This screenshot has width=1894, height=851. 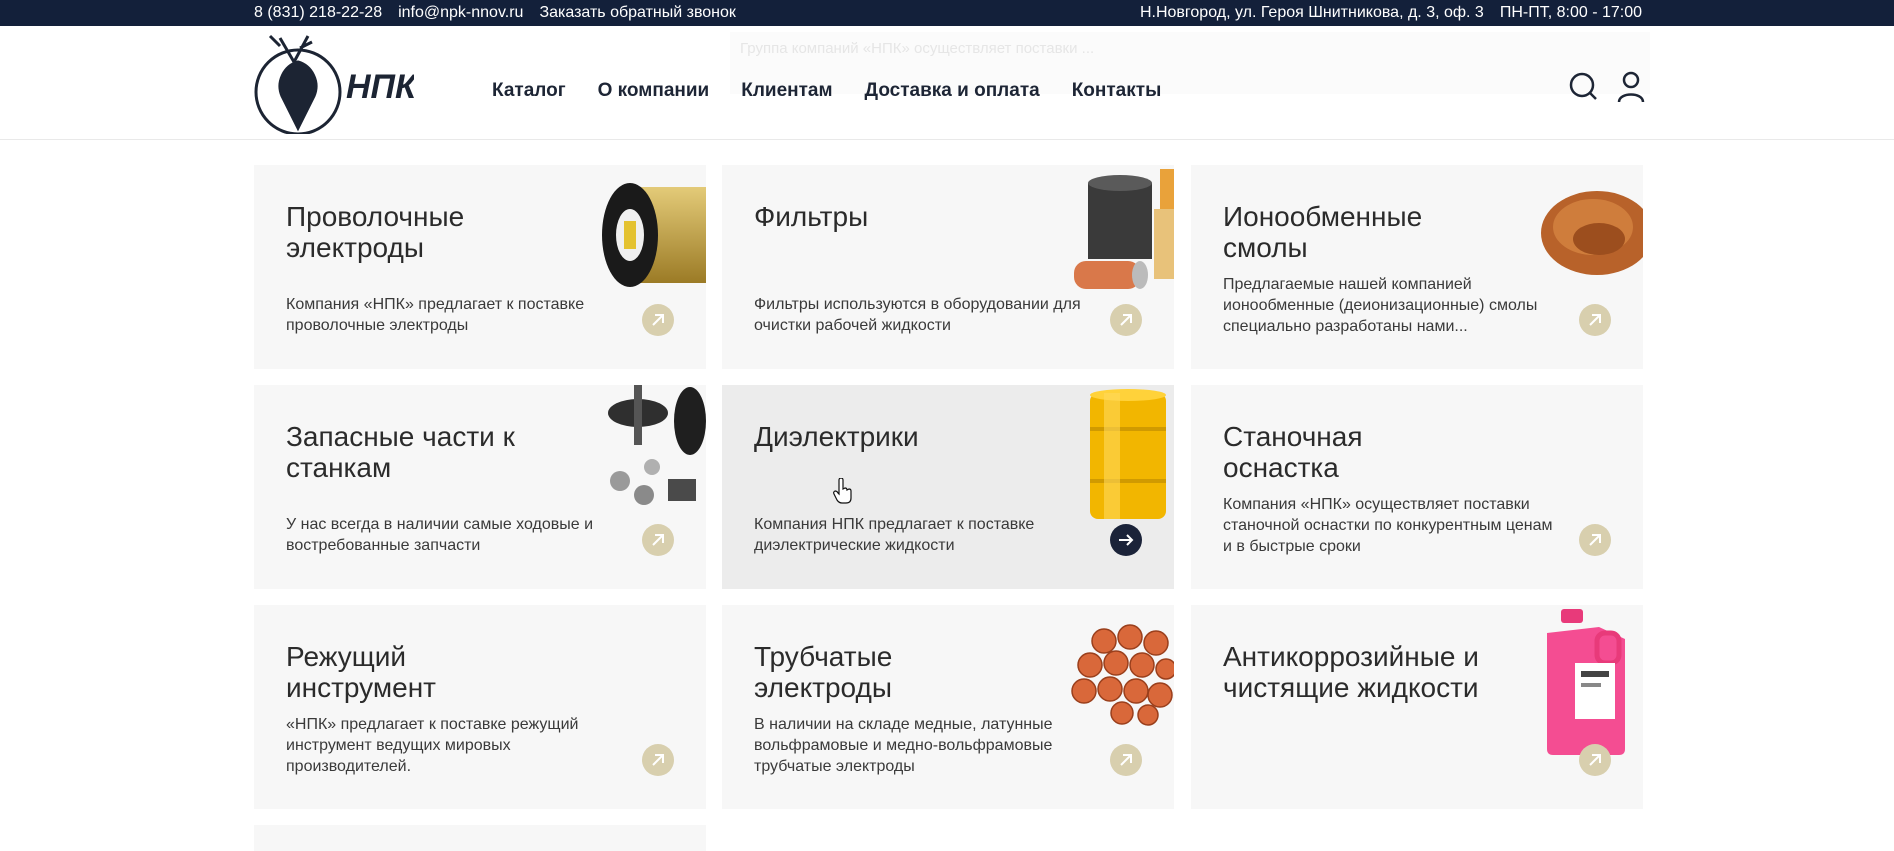 I want to click on card-title: Ионообменные смолы, so click(x=1323, y=232).